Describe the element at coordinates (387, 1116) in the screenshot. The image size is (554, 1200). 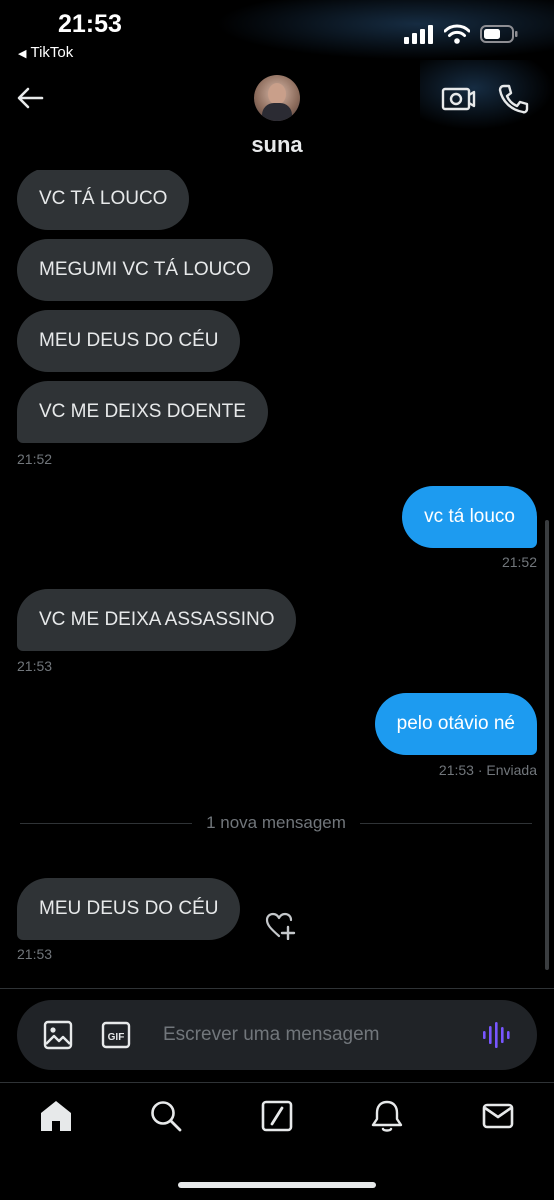
I see `bell-icon` at that location.